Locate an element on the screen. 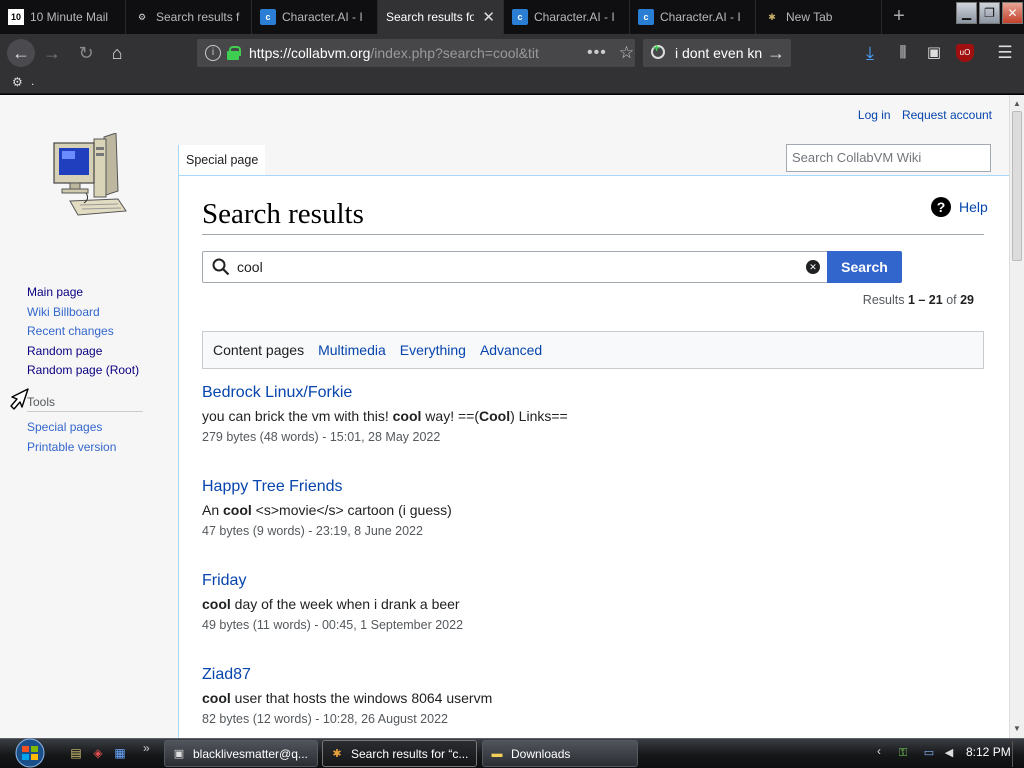 The image size is (1024, 768). tab-label: Search results fo is located at coordinates (430, 17).